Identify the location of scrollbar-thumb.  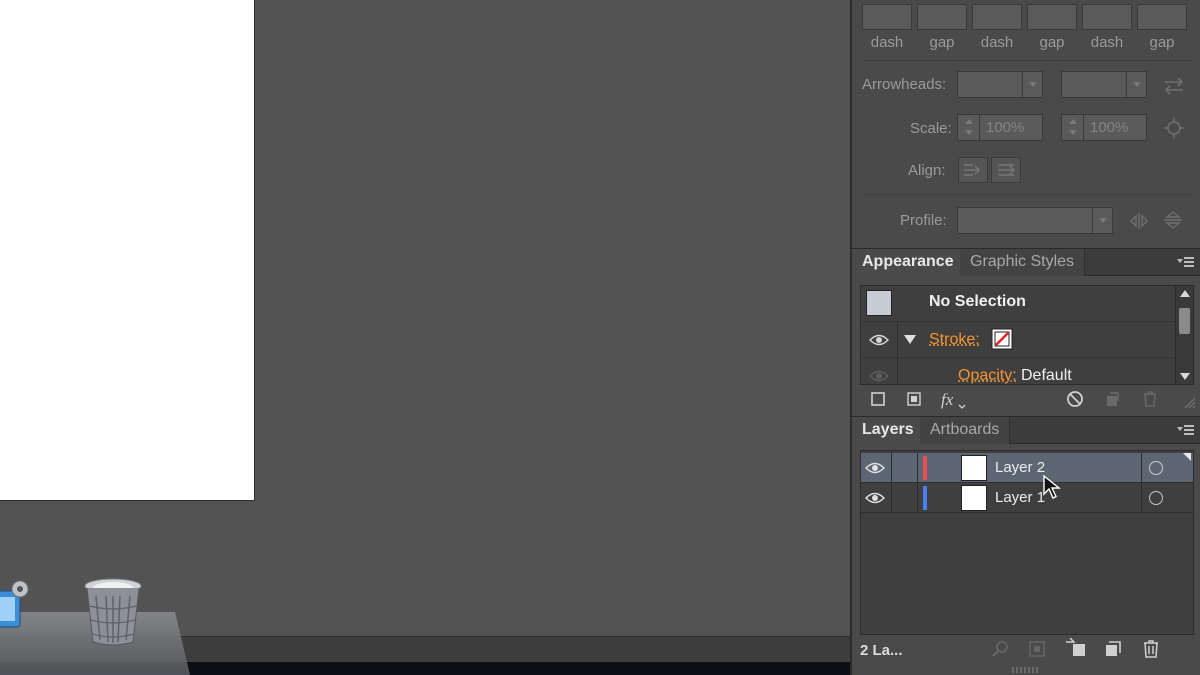
(1184, 321).